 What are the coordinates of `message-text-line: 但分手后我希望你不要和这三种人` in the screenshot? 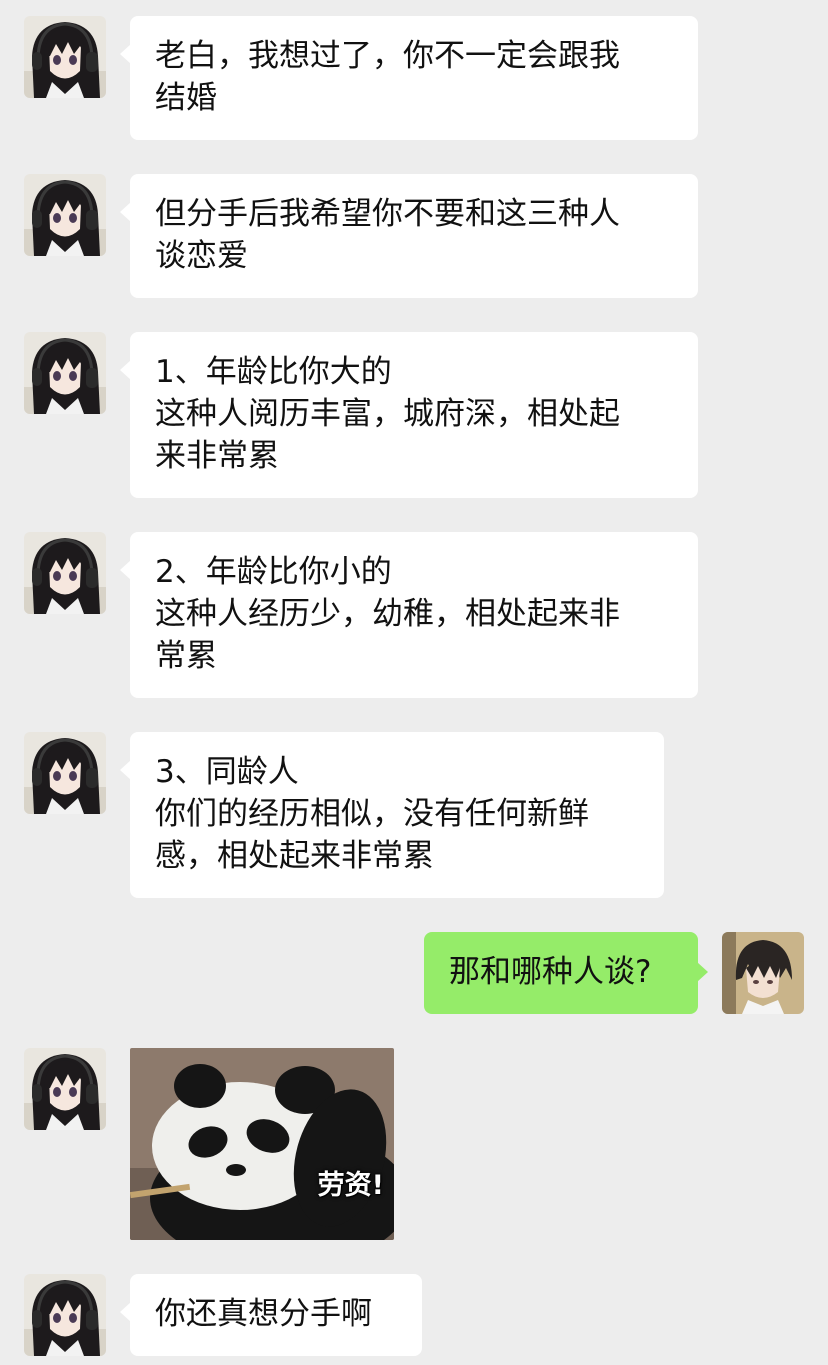 It's located at (387, 214).